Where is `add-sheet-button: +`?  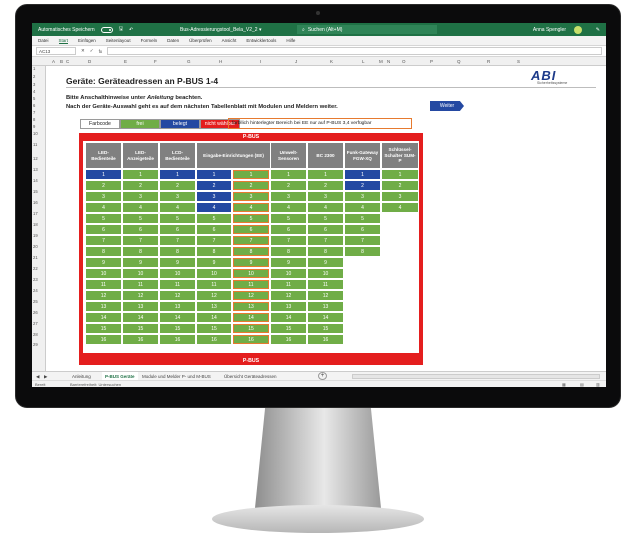 add-sheet-button: + is located at coordinates (322, 376).